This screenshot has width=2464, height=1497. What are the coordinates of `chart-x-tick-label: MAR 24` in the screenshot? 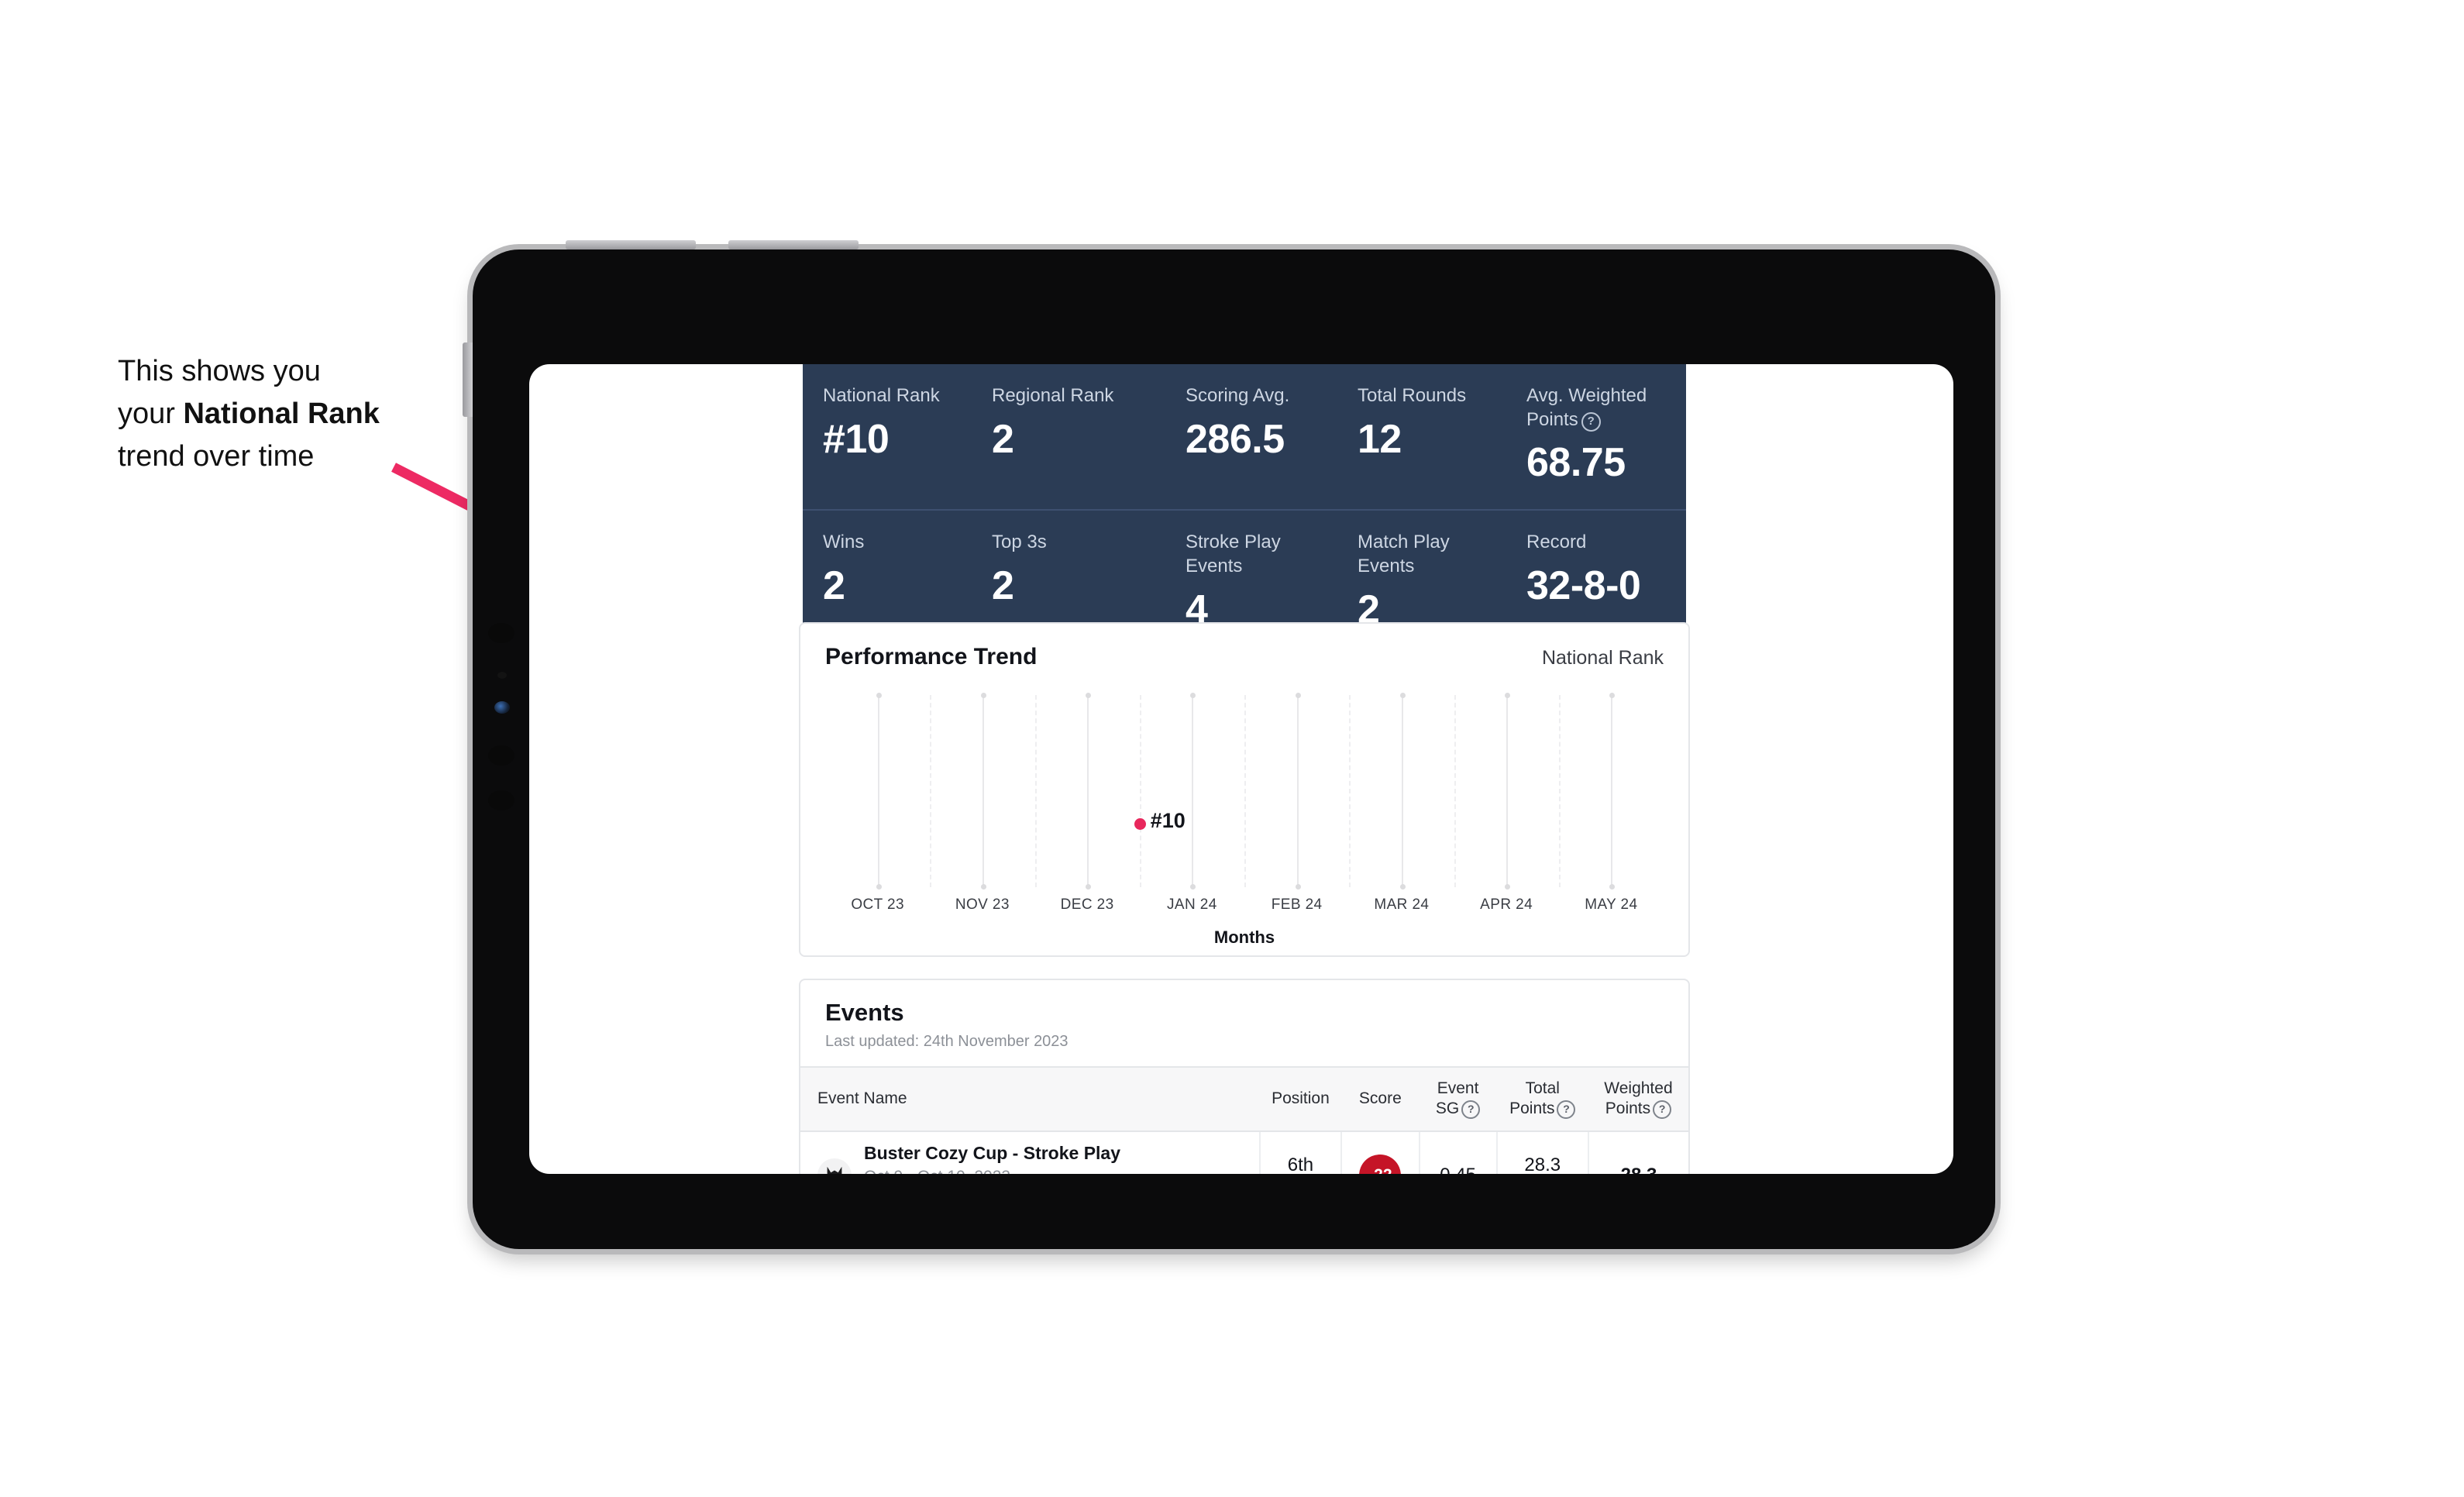 It's located at (1402, 904).